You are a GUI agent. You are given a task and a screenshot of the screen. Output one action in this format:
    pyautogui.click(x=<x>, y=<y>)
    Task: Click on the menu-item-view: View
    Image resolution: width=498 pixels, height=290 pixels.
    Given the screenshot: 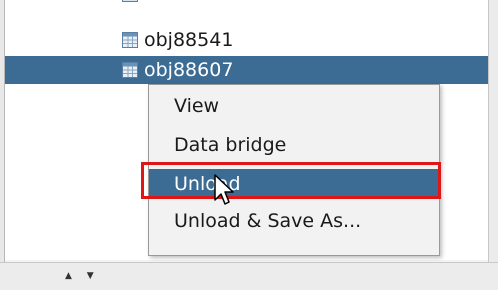 What is the action you would take?
    pyautogui.click(x=294, y=106)
    